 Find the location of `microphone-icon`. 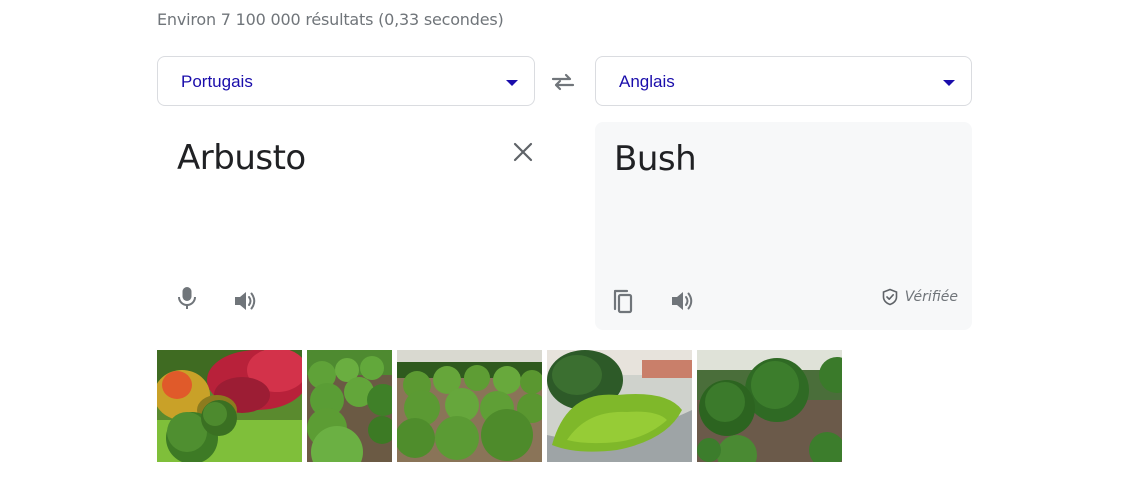

microphone-icon is located at coordinates (187, 298).